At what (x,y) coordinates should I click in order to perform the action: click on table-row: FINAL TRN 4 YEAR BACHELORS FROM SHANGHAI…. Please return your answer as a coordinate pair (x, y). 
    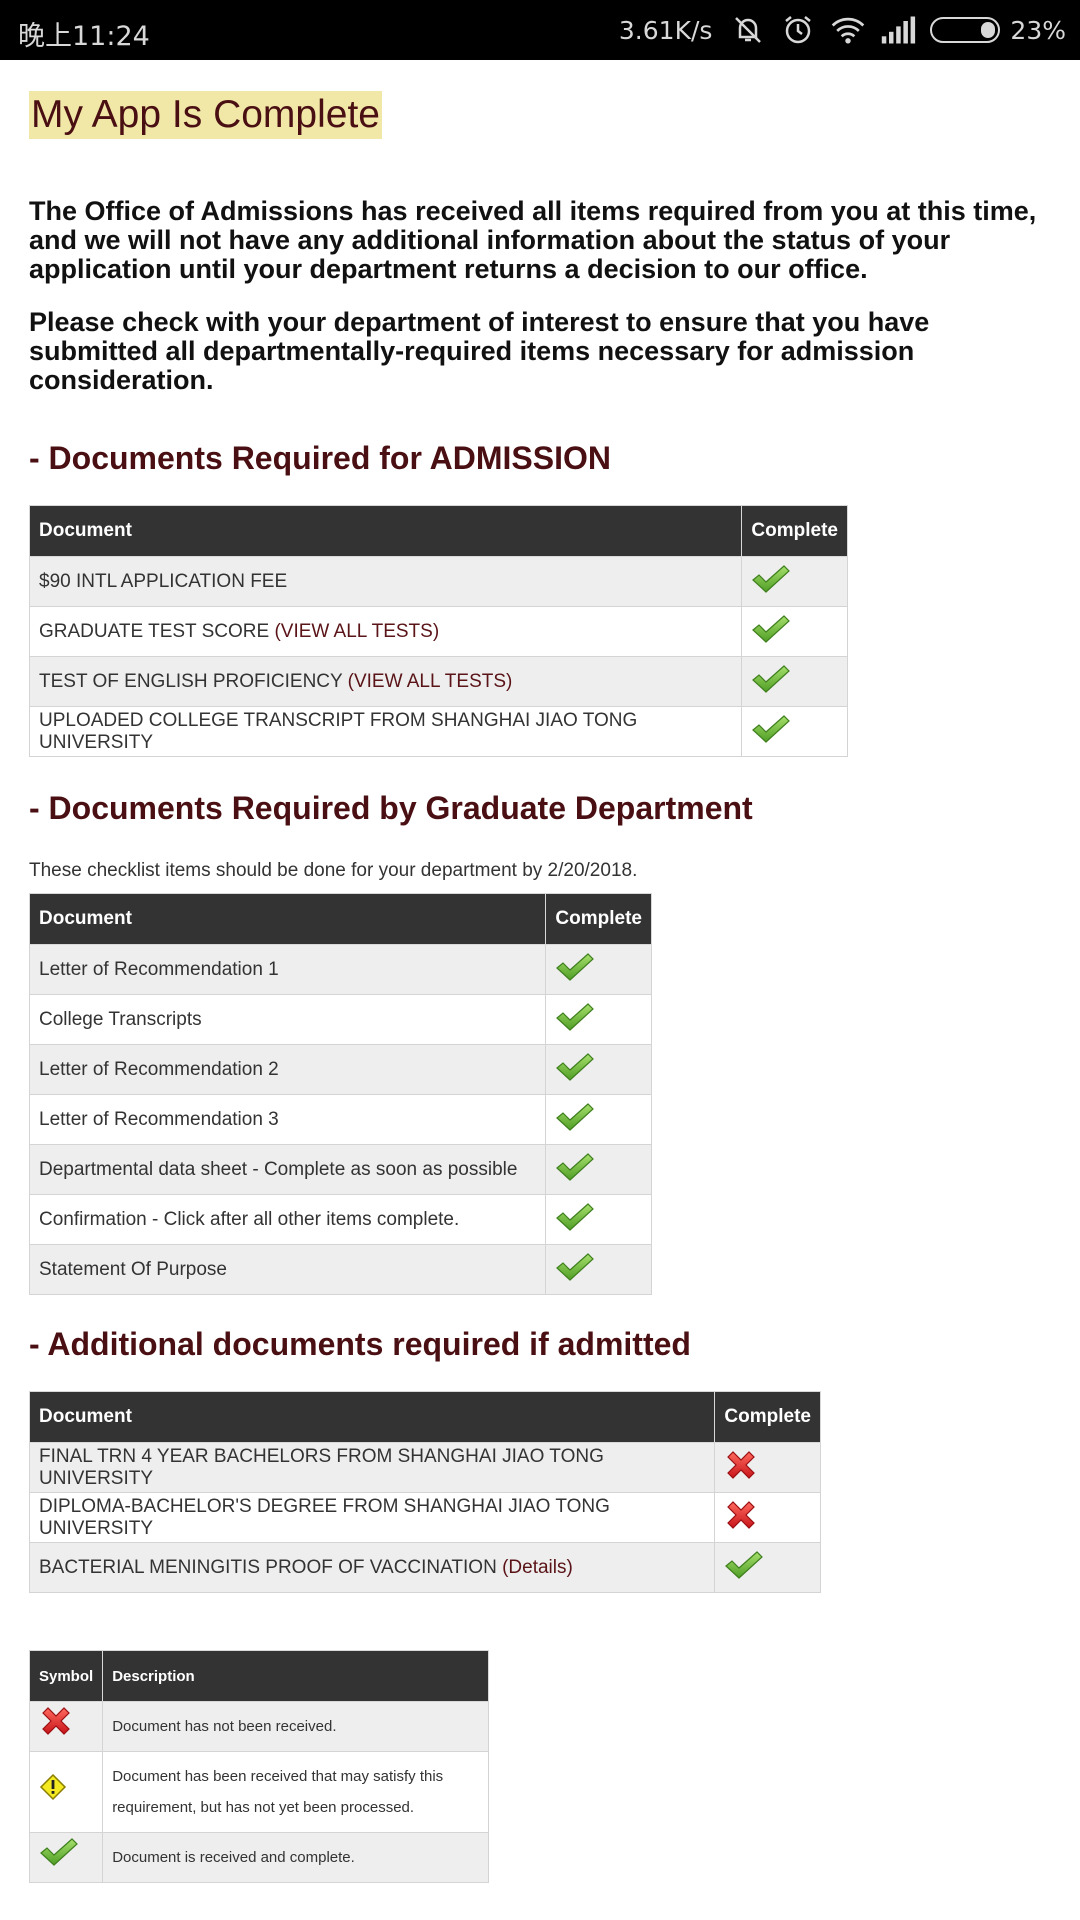
    Looking at the image, I should click on (424, 1467).